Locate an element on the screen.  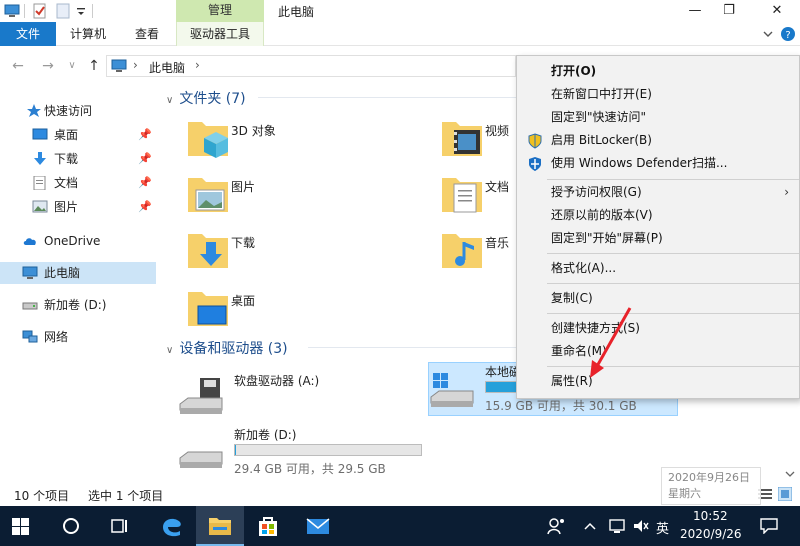
menu-item-give-access: 授予访问权限(G) › is located at coordinates (658, 192).